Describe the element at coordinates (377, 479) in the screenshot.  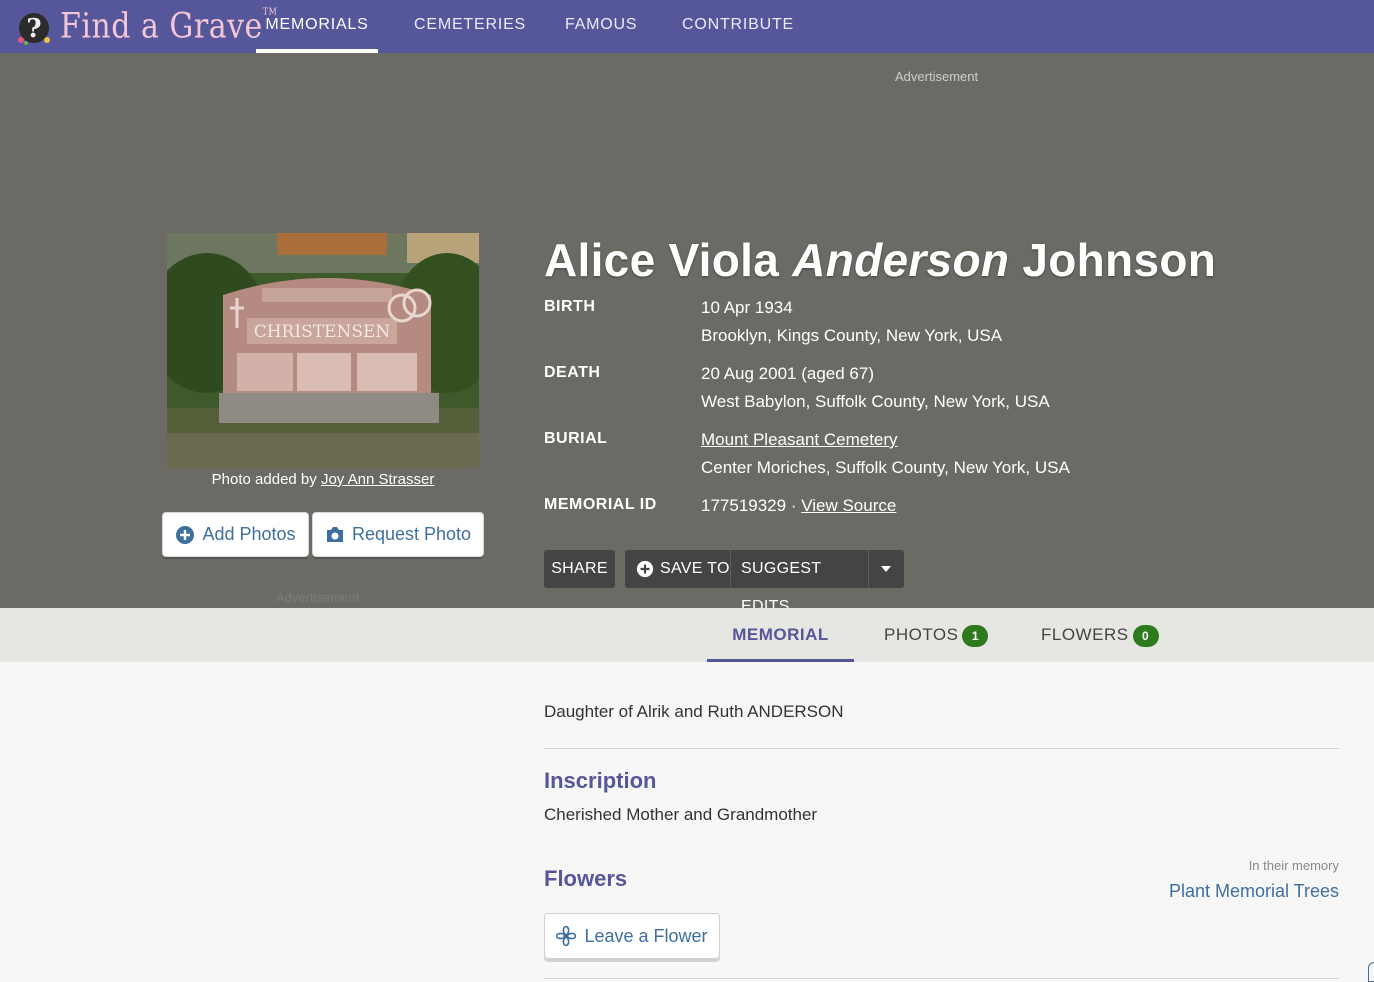
I see `photo-contributor-link: Joy Ann Strasser` at that location.